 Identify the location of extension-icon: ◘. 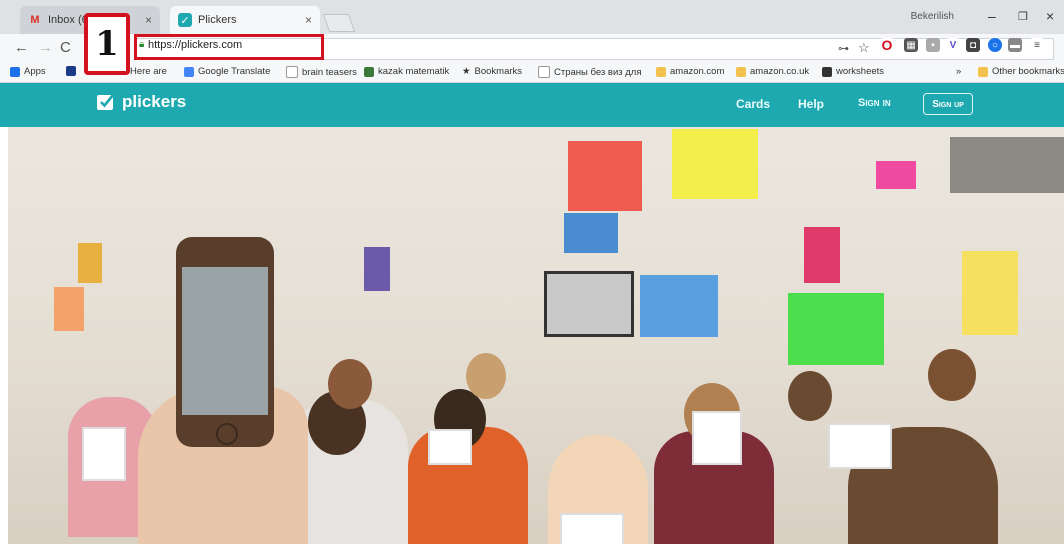
(973, 45).